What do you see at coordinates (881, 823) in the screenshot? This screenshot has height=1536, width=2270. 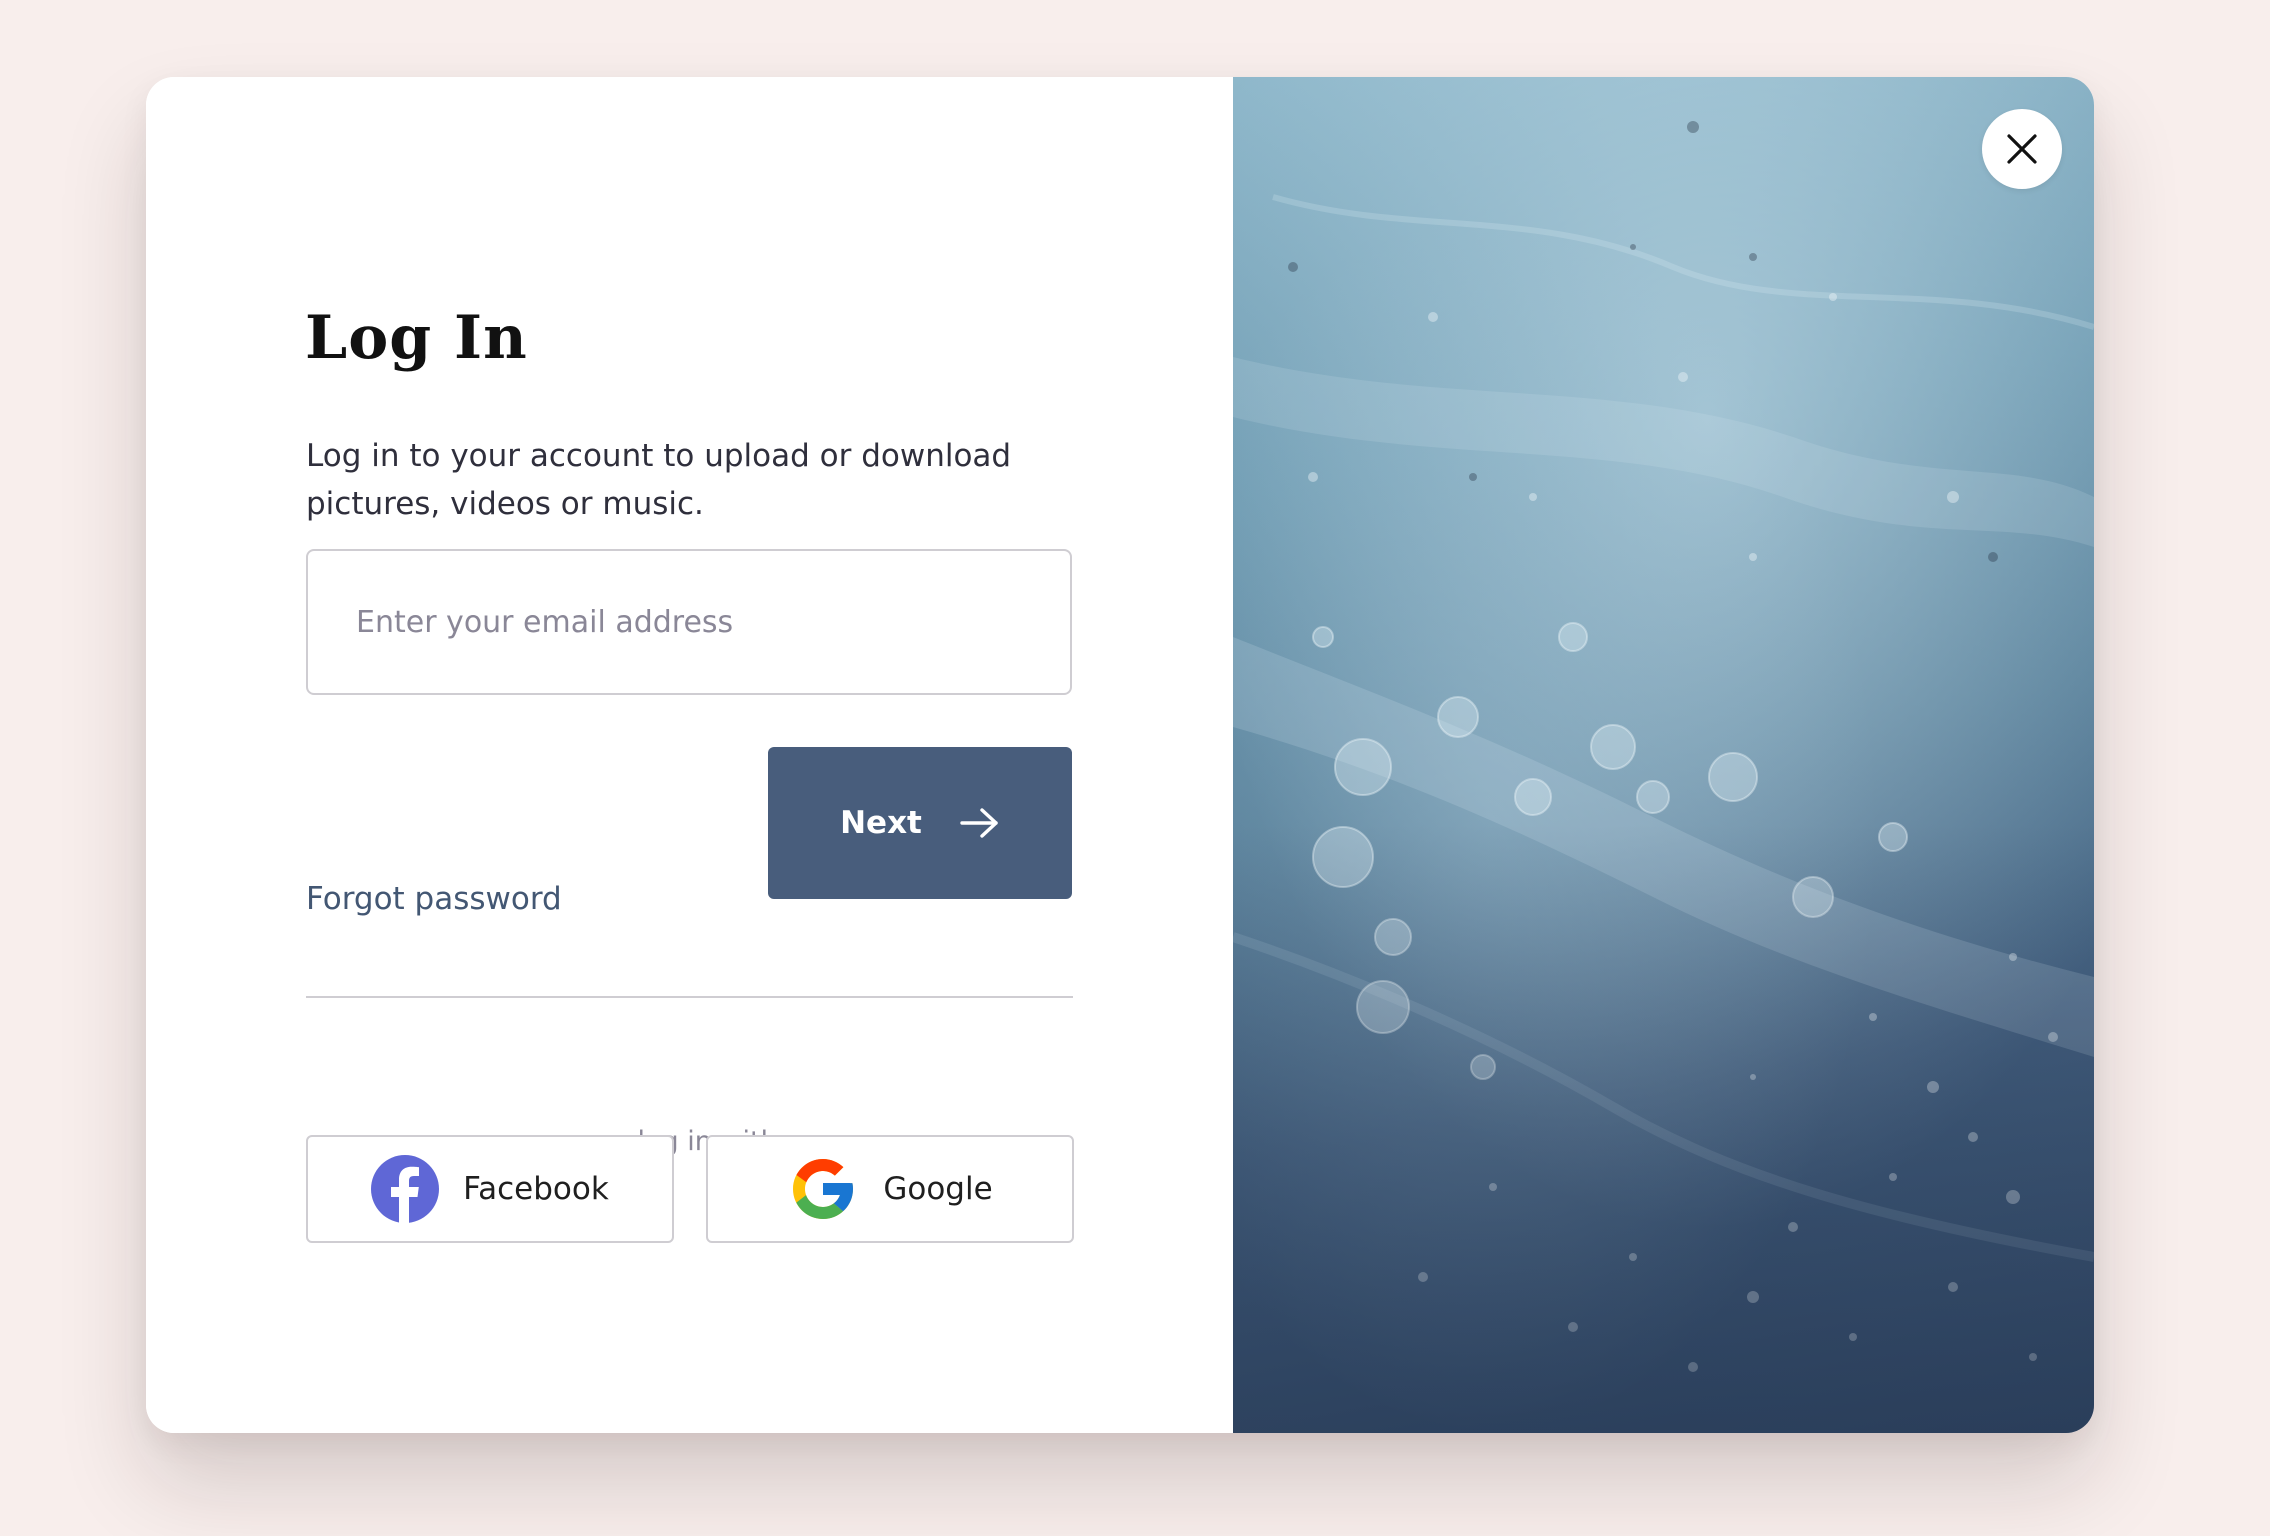 I see `next-button-label: Next` at bounding box center [881, 823].